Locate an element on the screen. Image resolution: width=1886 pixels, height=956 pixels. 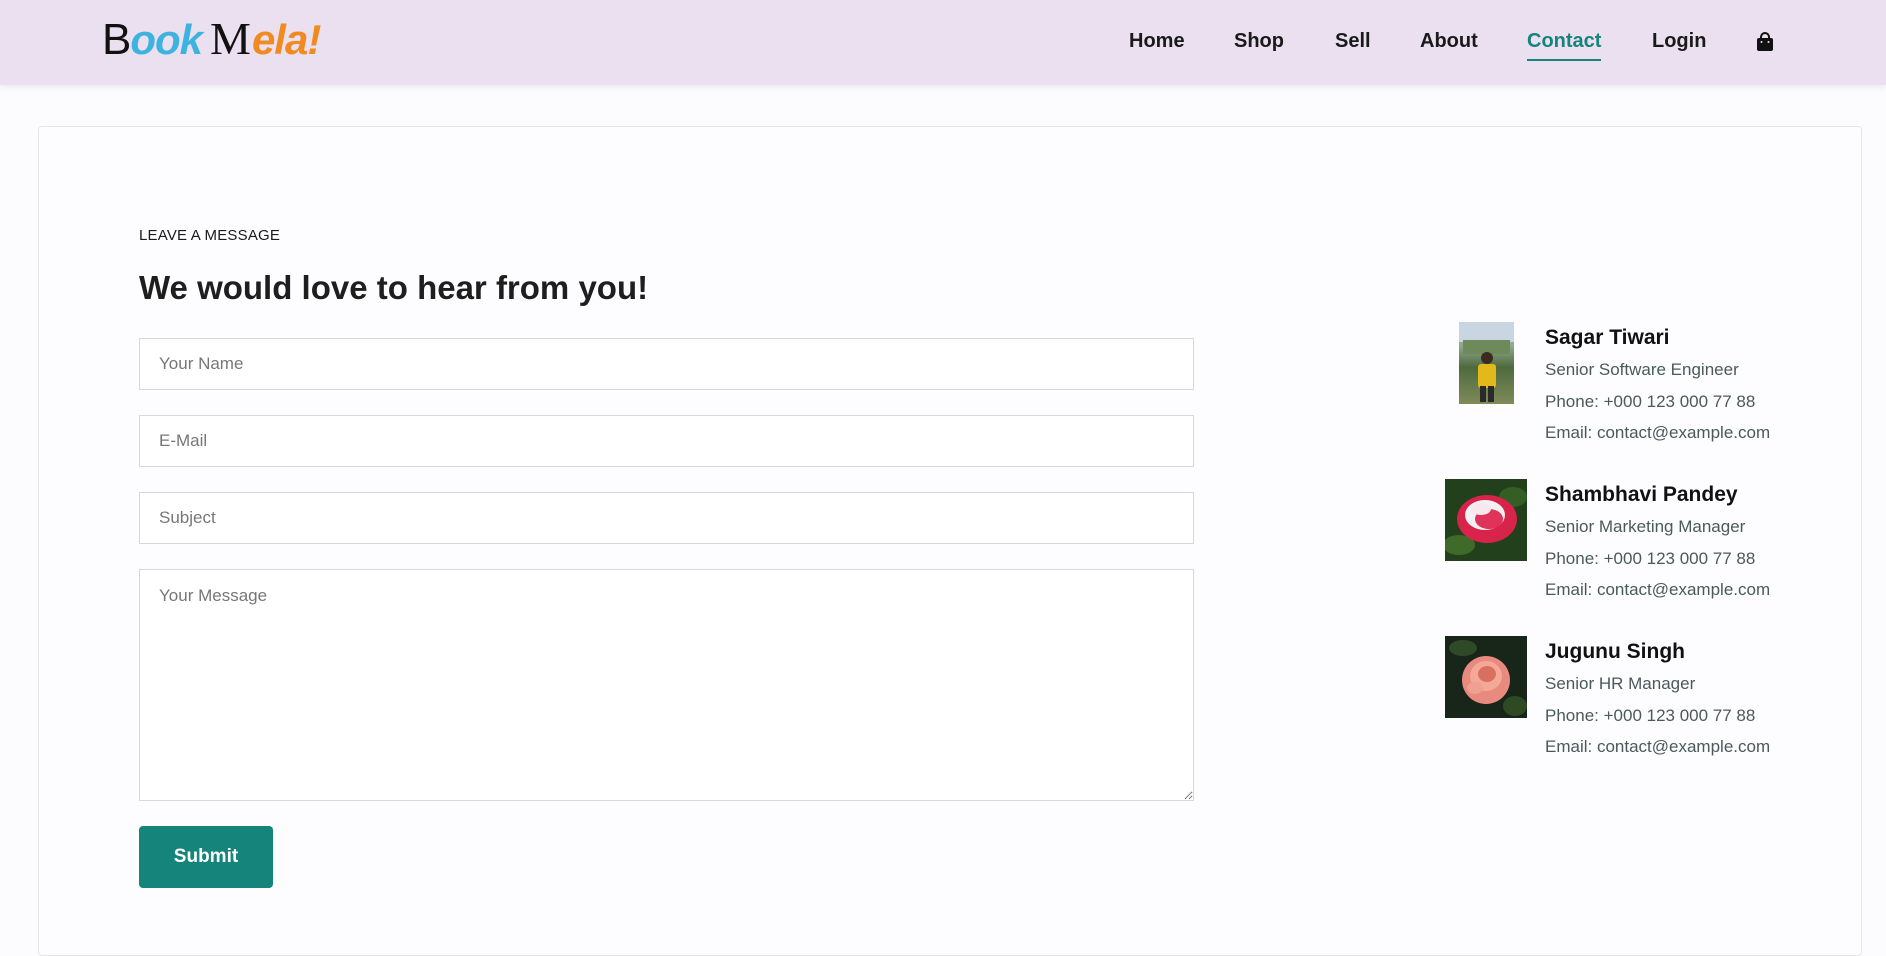
nav-login: Login is located at coordinates (1679, 41).